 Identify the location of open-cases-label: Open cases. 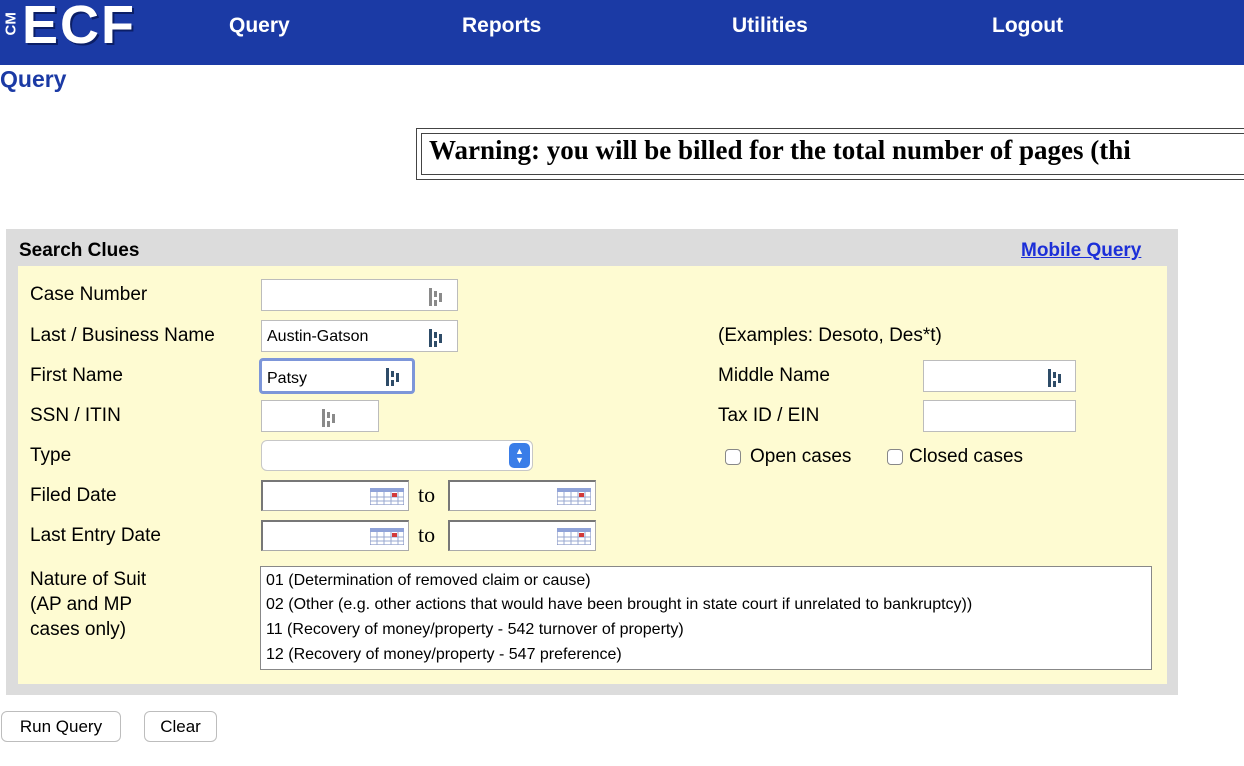
(801, 456).